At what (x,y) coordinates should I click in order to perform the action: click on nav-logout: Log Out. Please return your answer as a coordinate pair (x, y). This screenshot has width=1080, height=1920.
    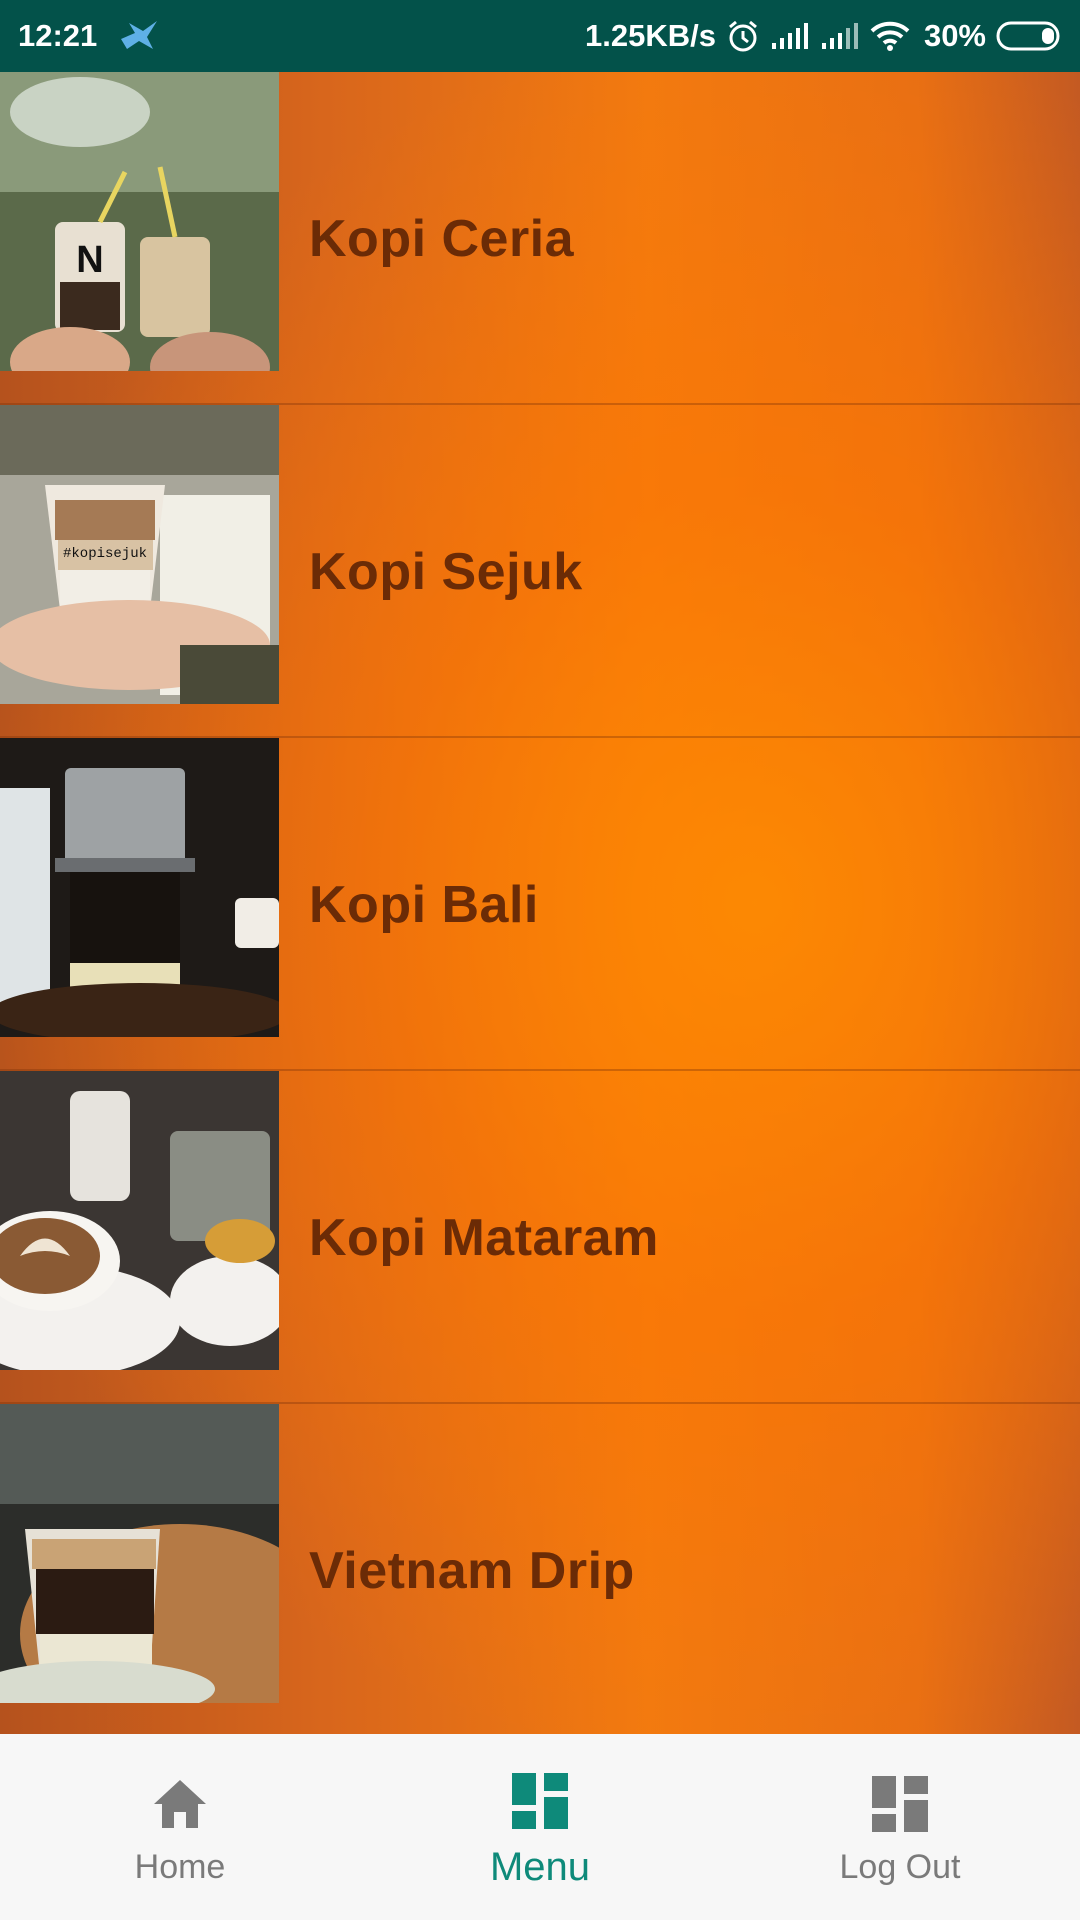
    Looking at the image, I should click on (900, 1827).